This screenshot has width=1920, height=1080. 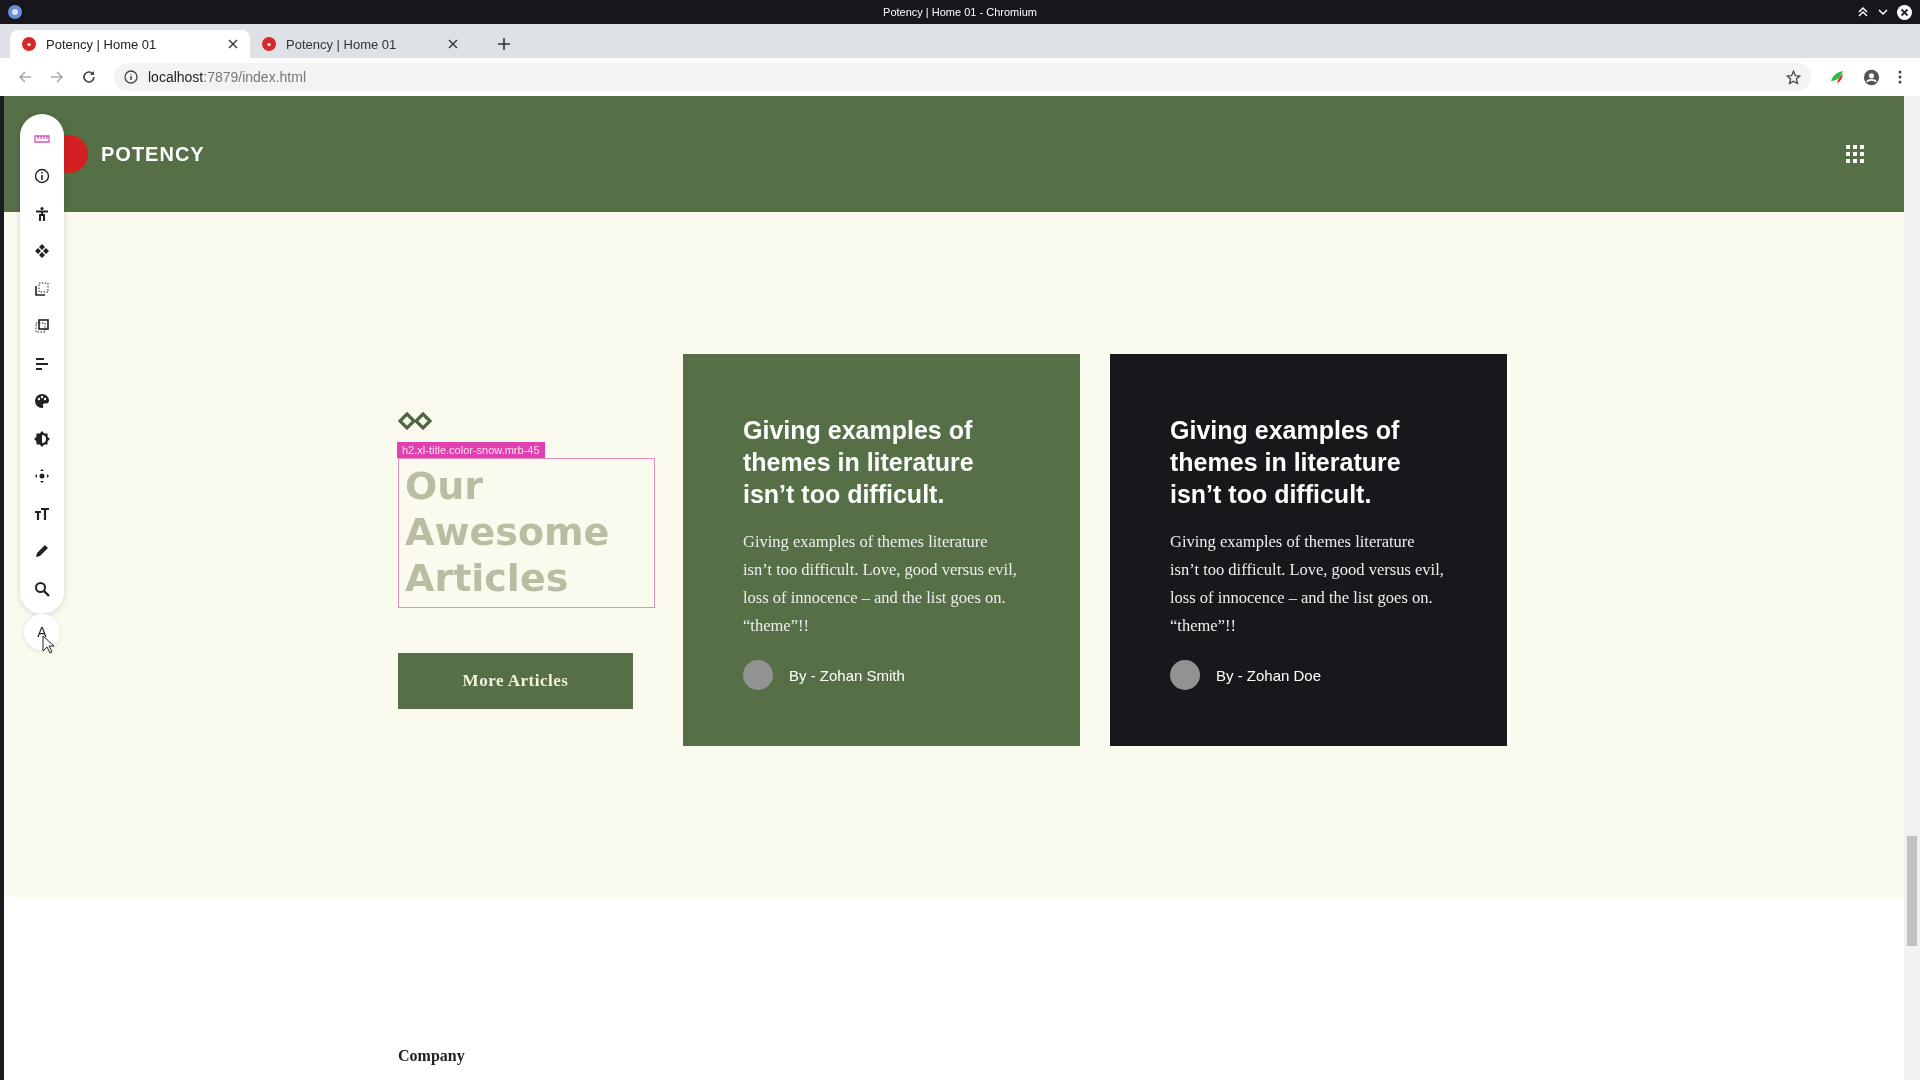 What do you see at coordinates (42, 363) in the screenshot?
I see `bars-icon` at bounding box center [42, 363].